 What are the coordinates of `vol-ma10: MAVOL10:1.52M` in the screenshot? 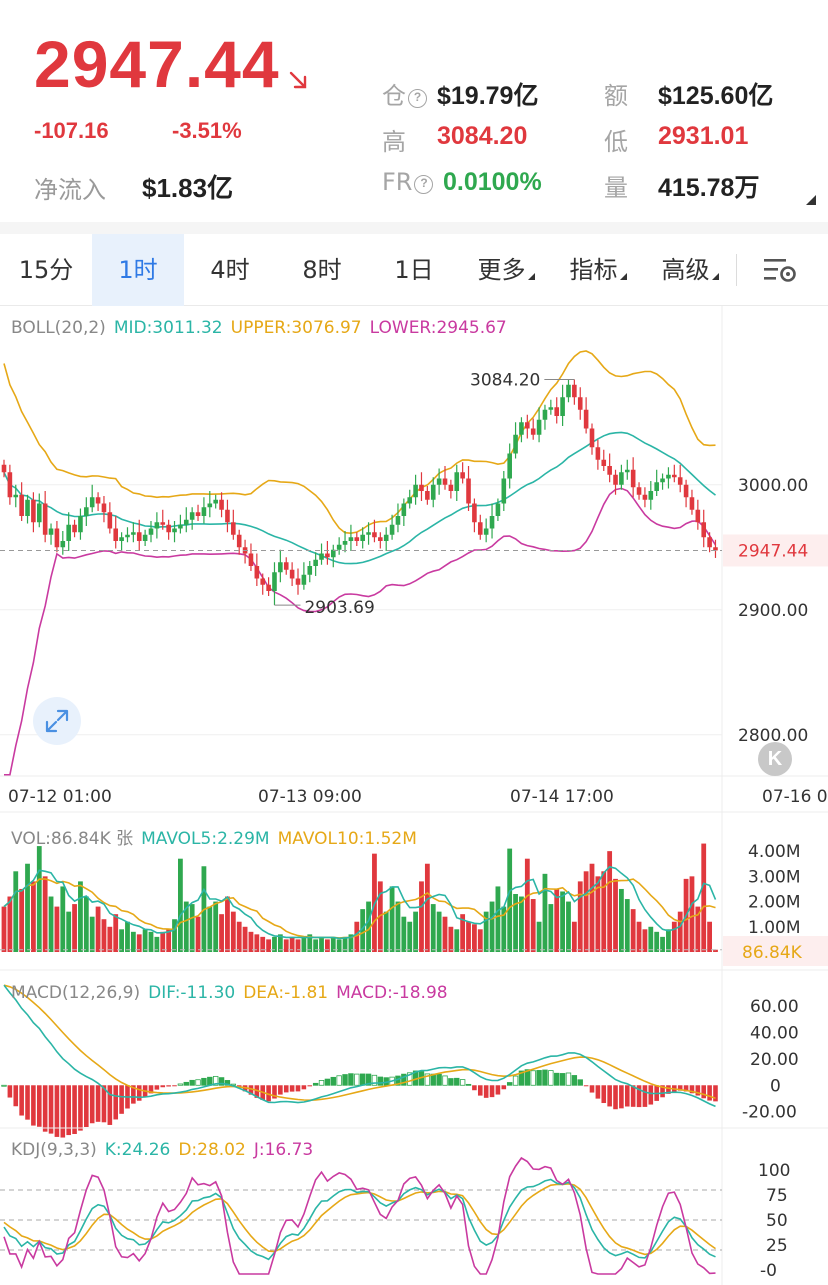 It's located at (347, 839).